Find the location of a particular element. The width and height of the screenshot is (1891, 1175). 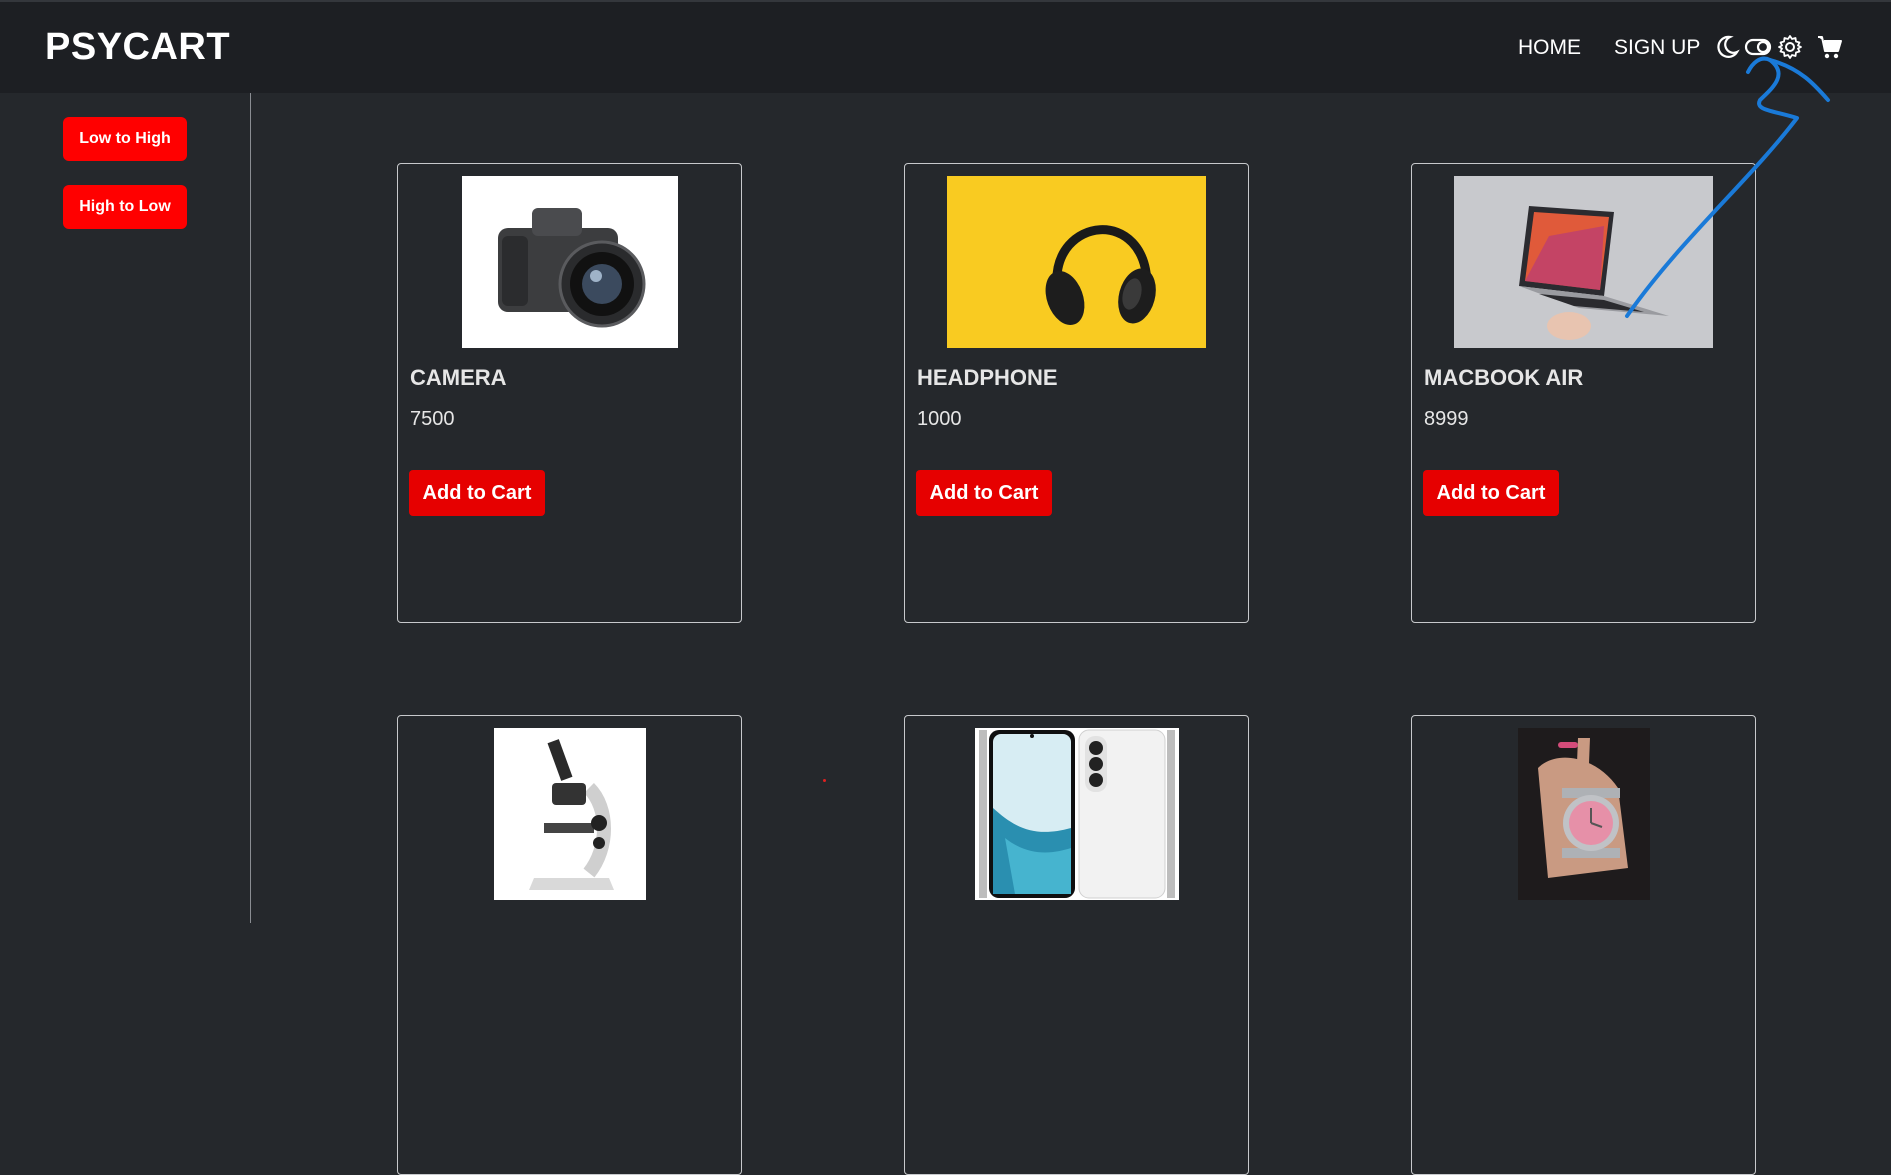

product-card: CAMERA 7500 Add to Cart is located at coordinates (569, 393).